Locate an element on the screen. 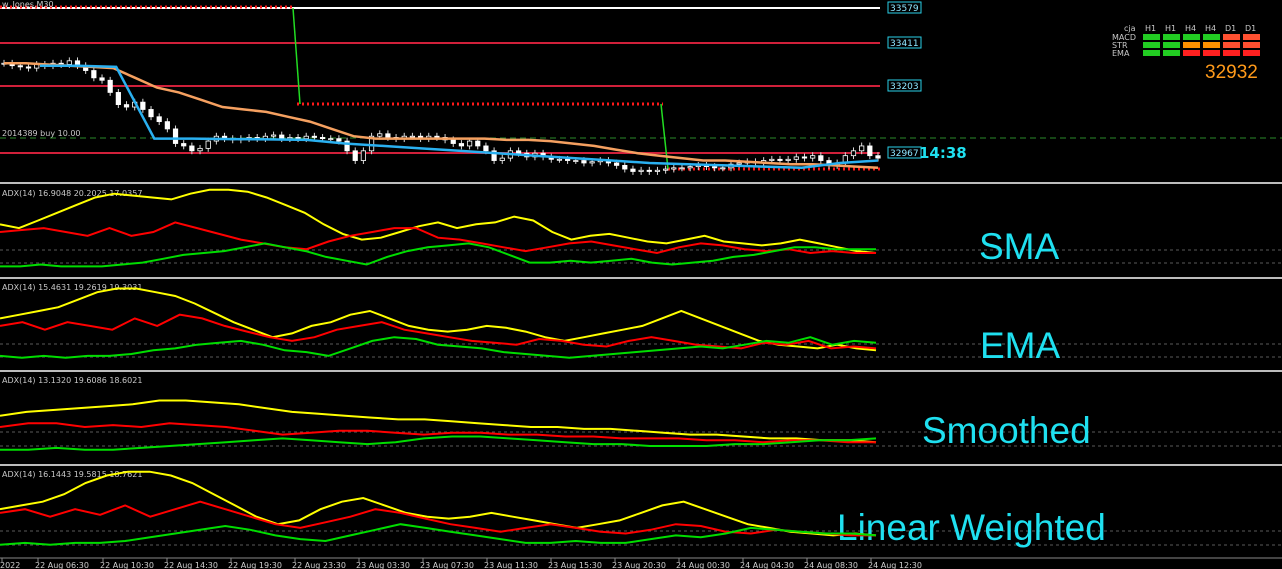  time-tick-label: 24 Aug 12:30 is located at coordinates (895, 565).